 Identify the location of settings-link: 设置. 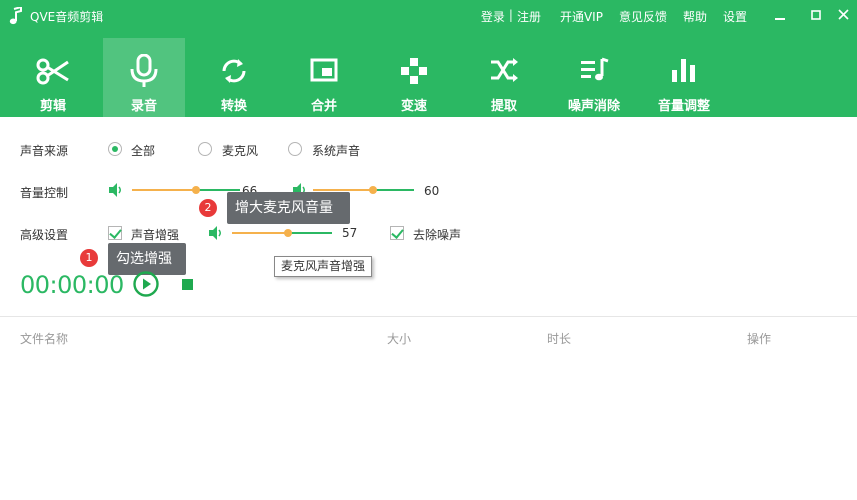
(735, 16).